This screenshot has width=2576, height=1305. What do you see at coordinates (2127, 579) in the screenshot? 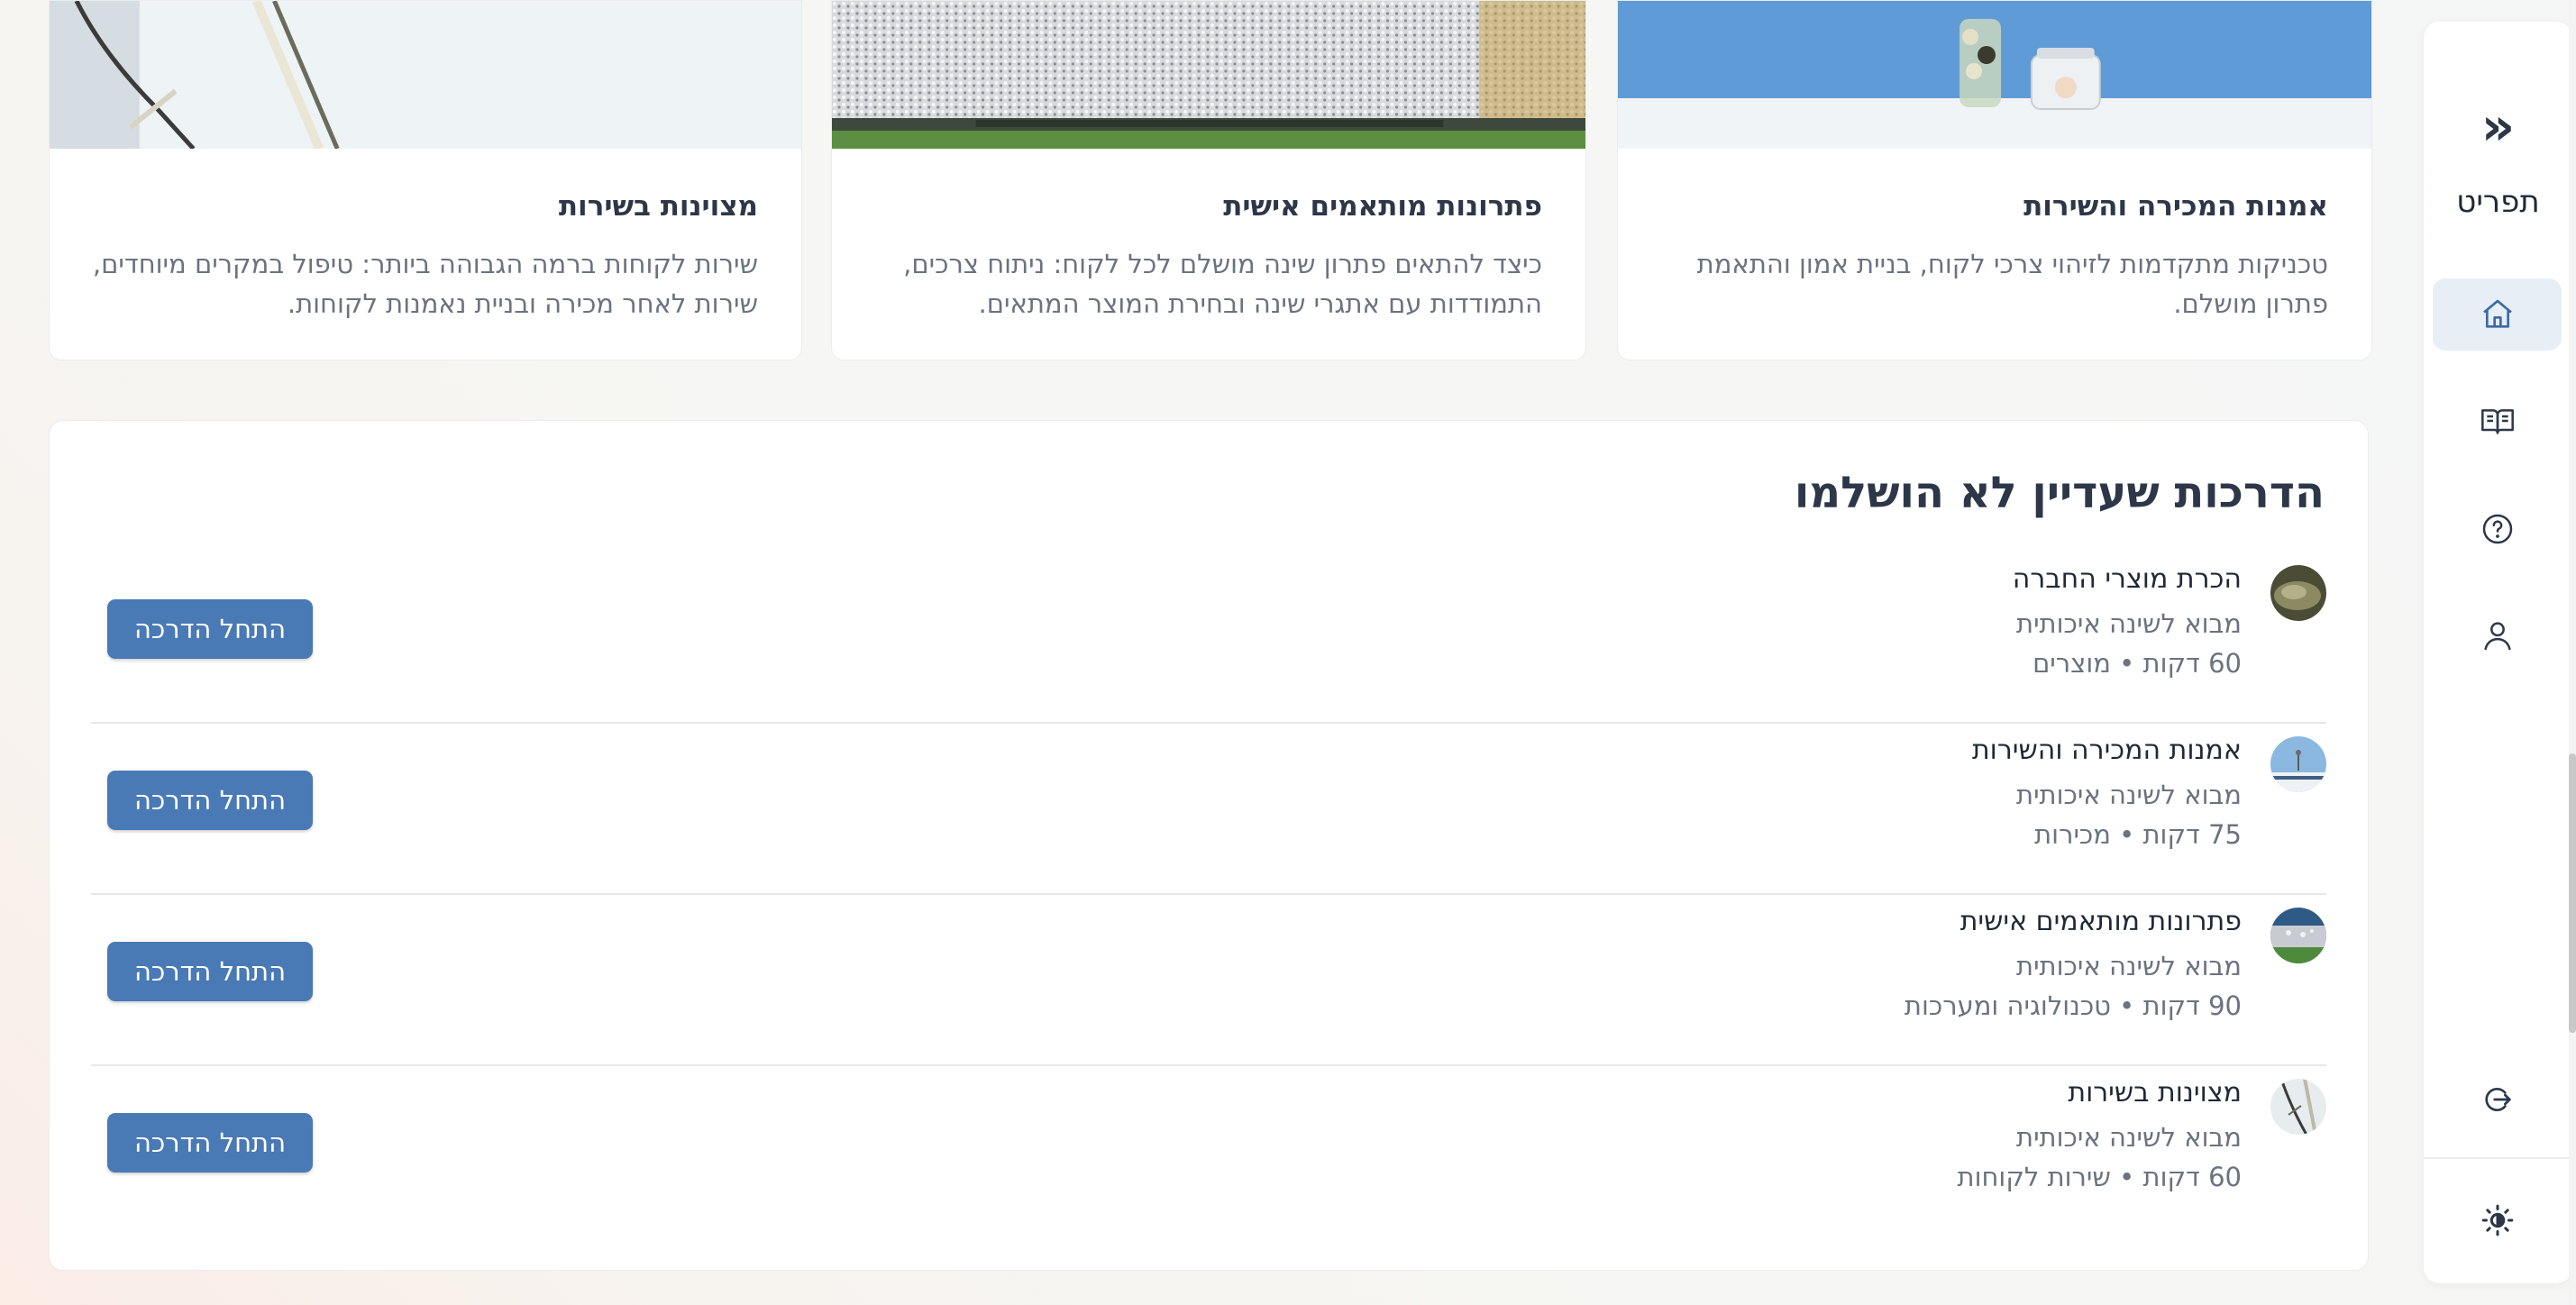
I see `training-title: הכרת מוצרי החברה` at bounding box center [2127, 579].